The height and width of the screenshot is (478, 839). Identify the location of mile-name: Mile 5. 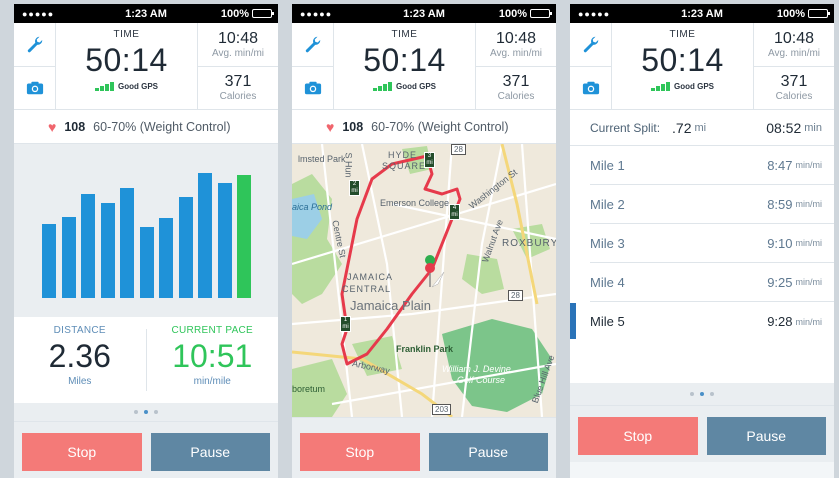
(607, 321).